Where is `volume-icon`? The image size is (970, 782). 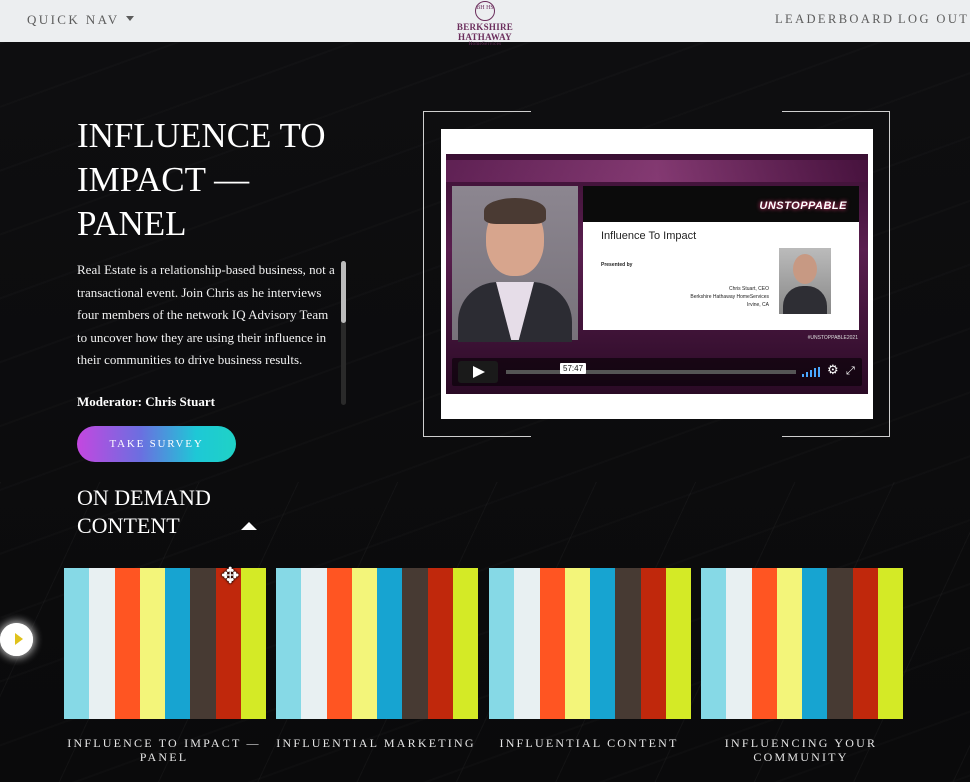 volume-icon is located at coordinates (811, 372).